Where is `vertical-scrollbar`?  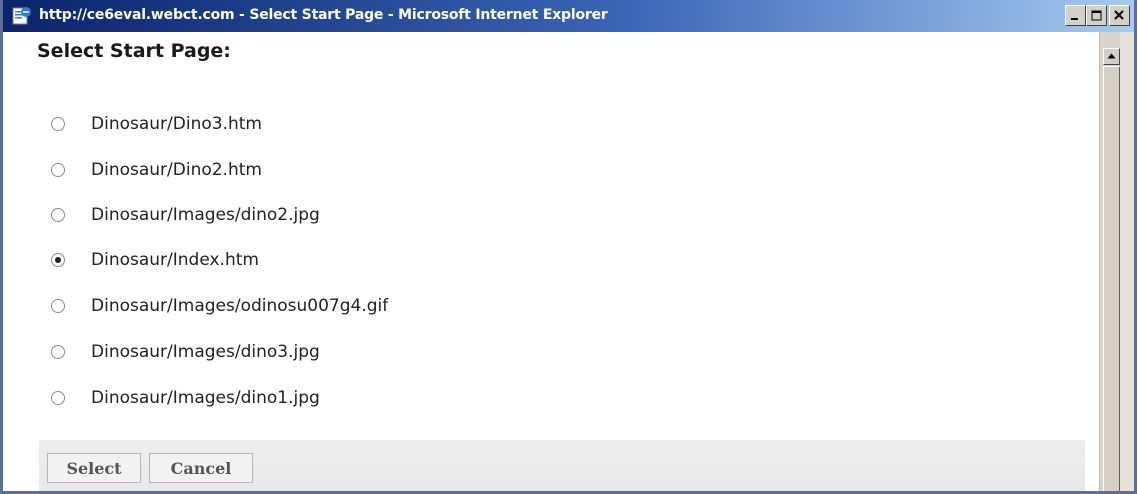
vertical-scrollbar is located at coordinates (1116, 261).